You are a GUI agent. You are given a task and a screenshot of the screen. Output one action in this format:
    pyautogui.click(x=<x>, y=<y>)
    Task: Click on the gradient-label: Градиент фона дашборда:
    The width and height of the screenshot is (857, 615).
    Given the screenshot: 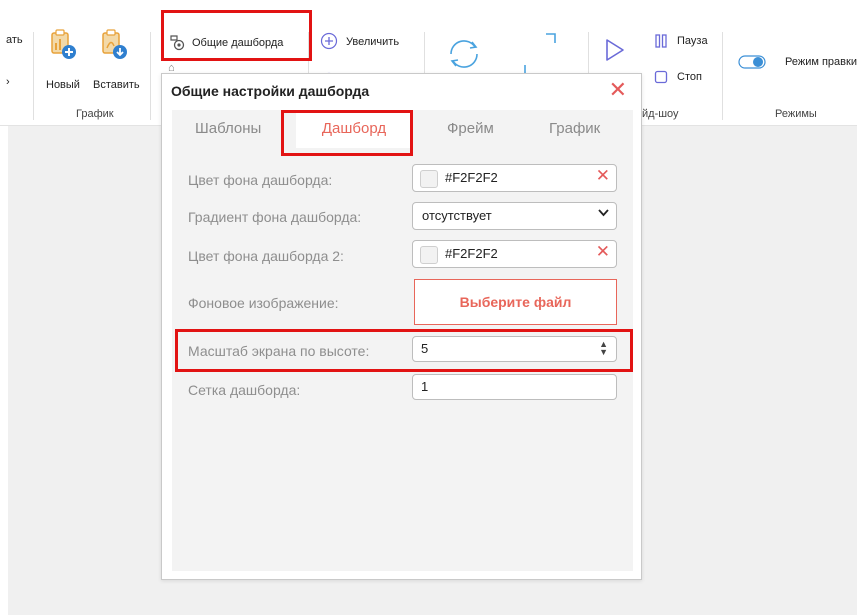 What is the action you would take?
    pyautogui.click(x=275, y=217)
    